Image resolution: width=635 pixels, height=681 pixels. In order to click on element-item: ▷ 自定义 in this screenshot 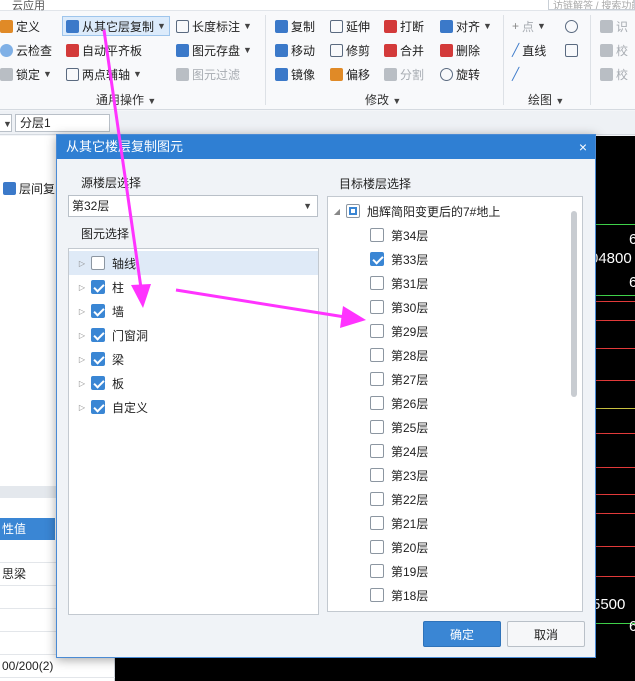, I will do `click(193, 407)`.